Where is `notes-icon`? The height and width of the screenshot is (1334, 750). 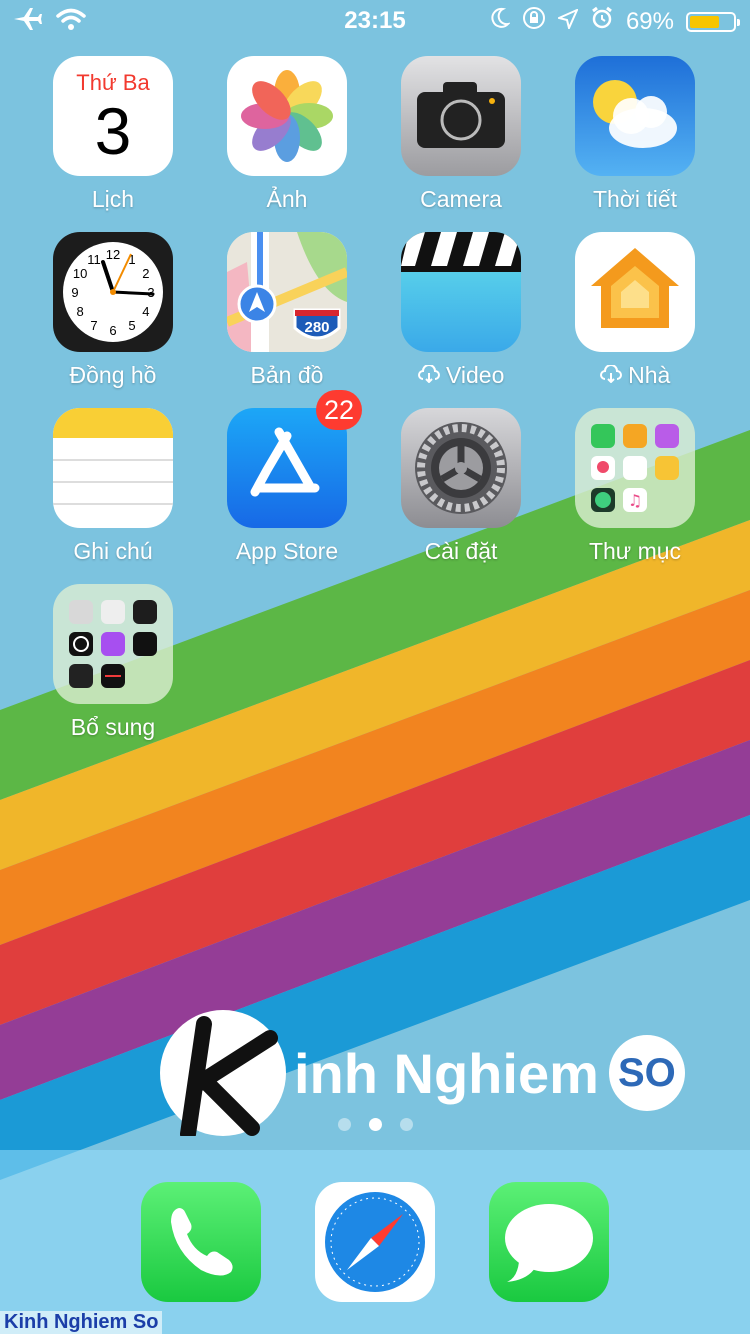 notes-icon is located at coordinates (113, 468).